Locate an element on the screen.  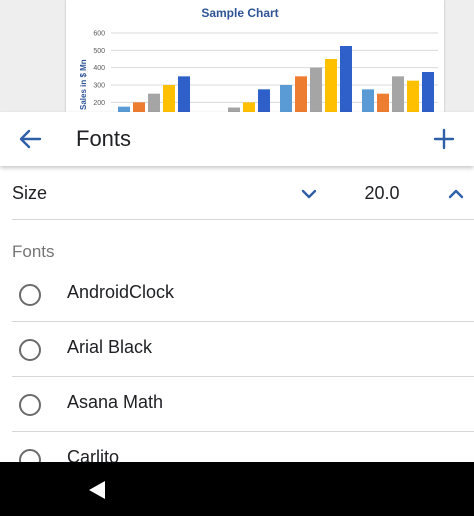
page-title: Fonts is located at coordinates (104, 138).